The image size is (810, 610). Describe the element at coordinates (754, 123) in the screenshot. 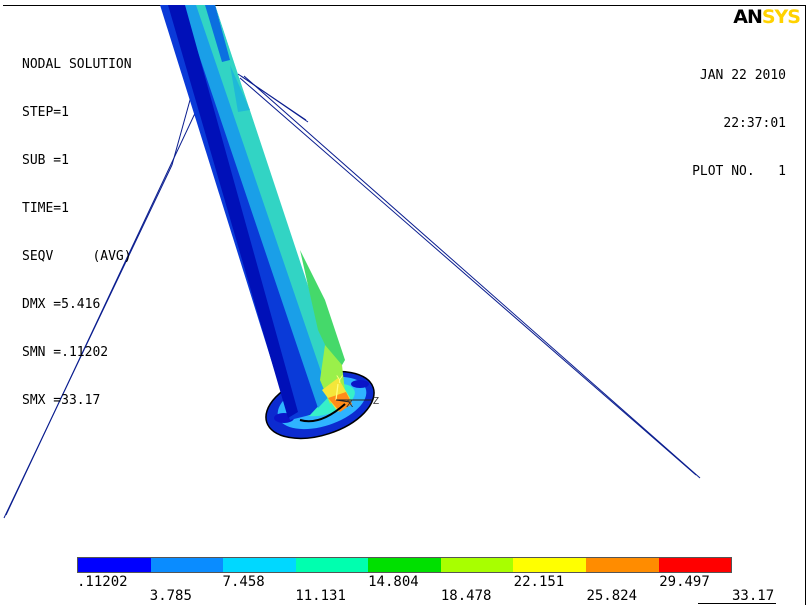

I see `stamp-time: 22:37:01` at that location.